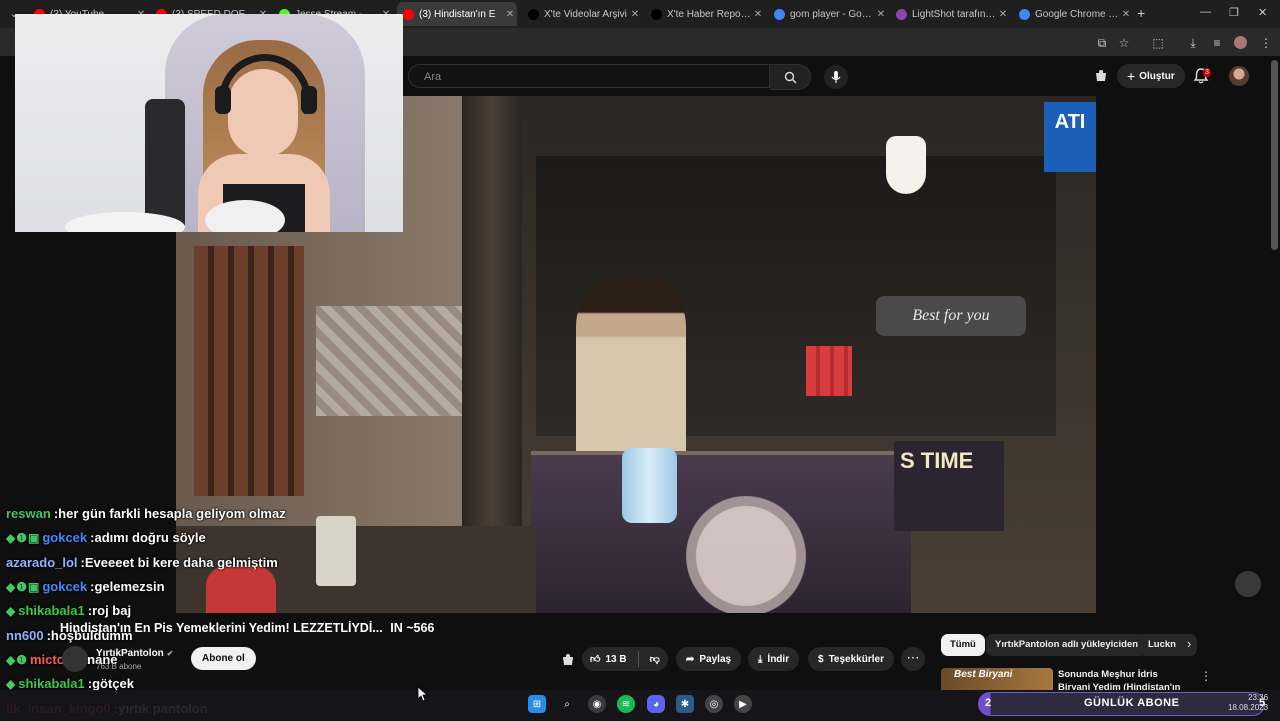 The image size is (1280, 721). I want to click on search-input: Ara, so click(589, 76).